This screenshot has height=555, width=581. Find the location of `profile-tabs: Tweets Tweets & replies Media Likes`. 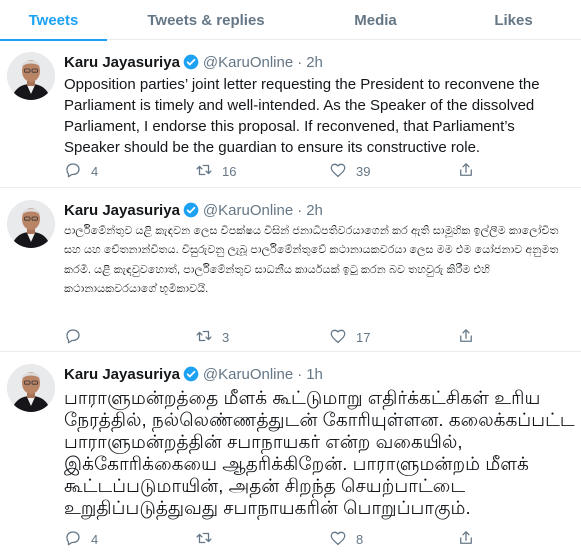

profile-tabs: Tweets Tweets & replies Media Likes is located at coordinates (290, 20).